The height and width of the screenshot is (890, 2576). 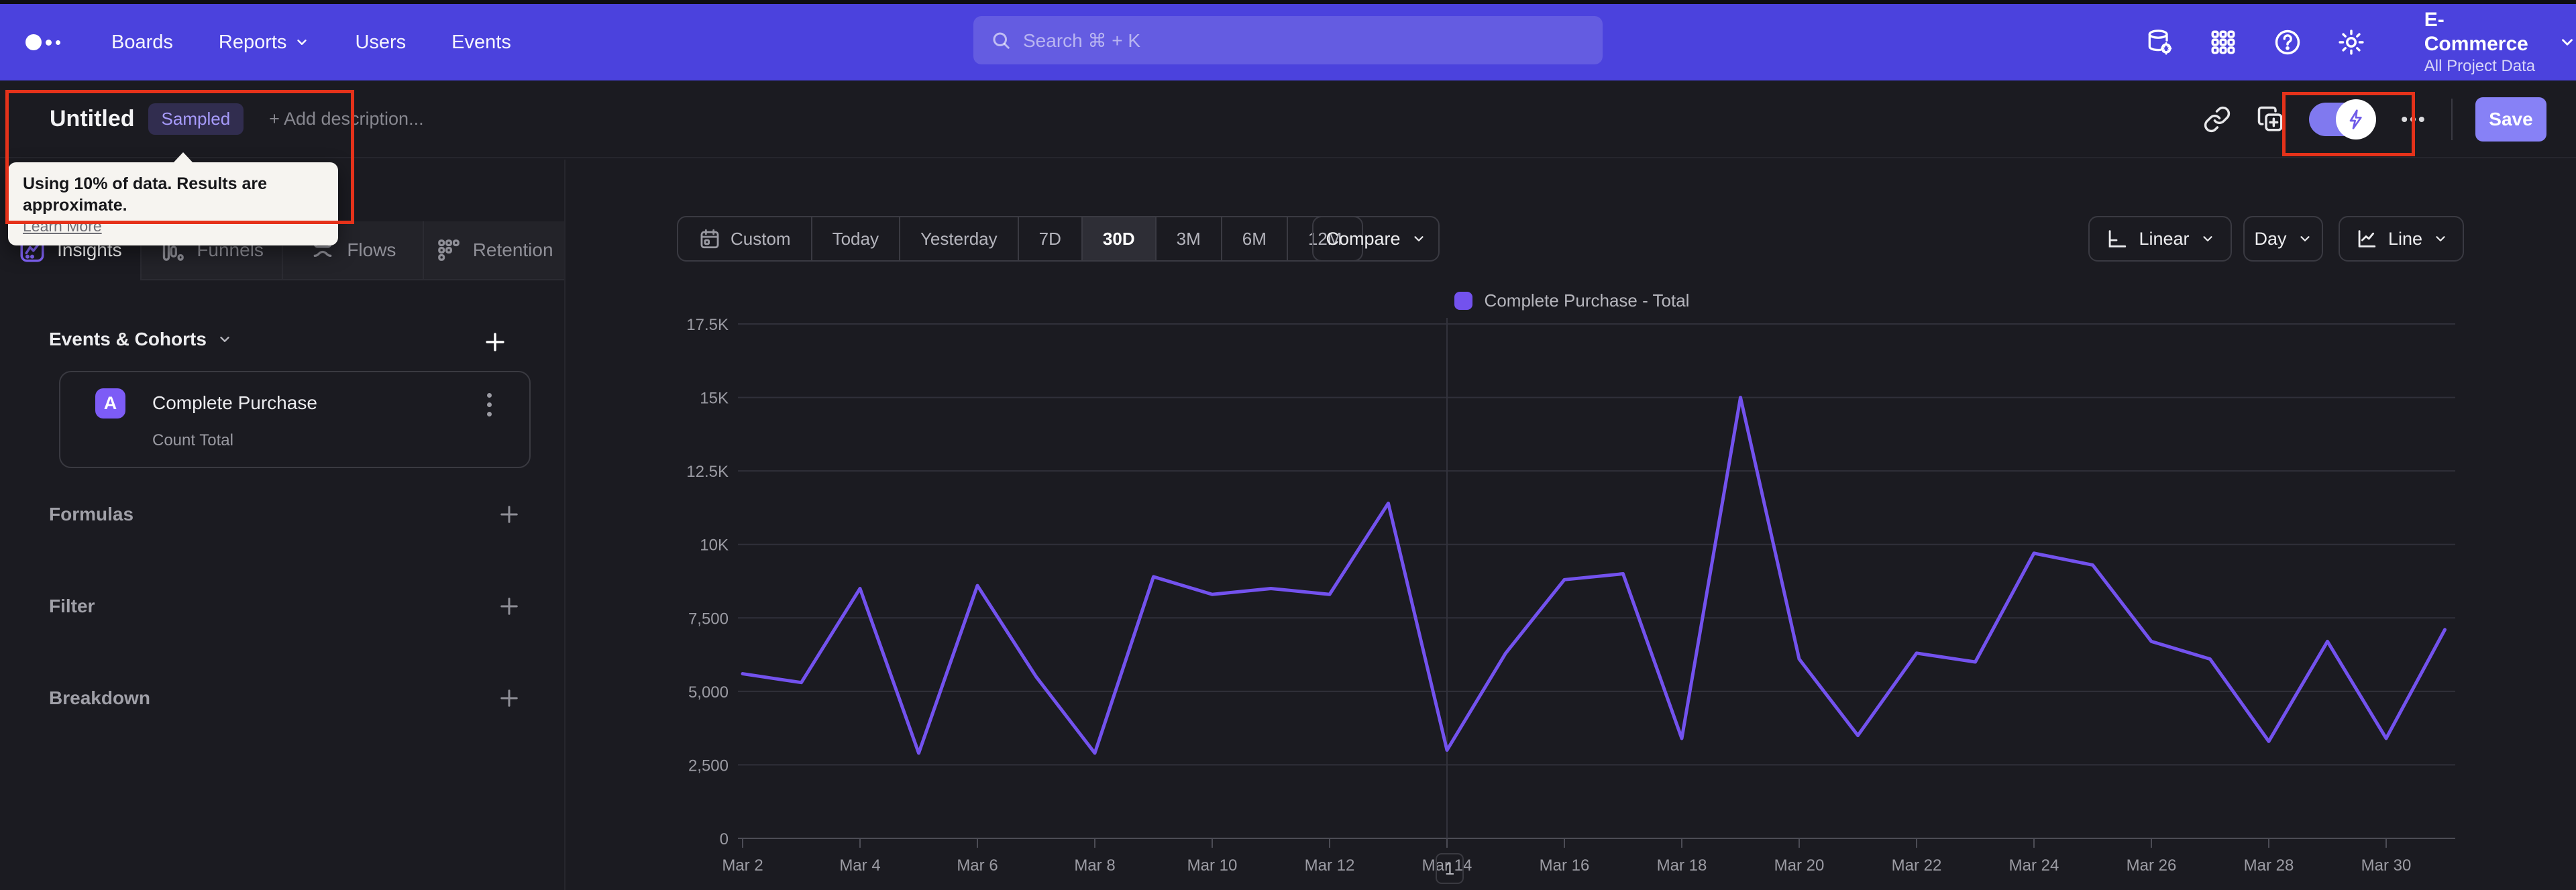 I want to click on compare-label: Compare, so click(x=1363, y=238).